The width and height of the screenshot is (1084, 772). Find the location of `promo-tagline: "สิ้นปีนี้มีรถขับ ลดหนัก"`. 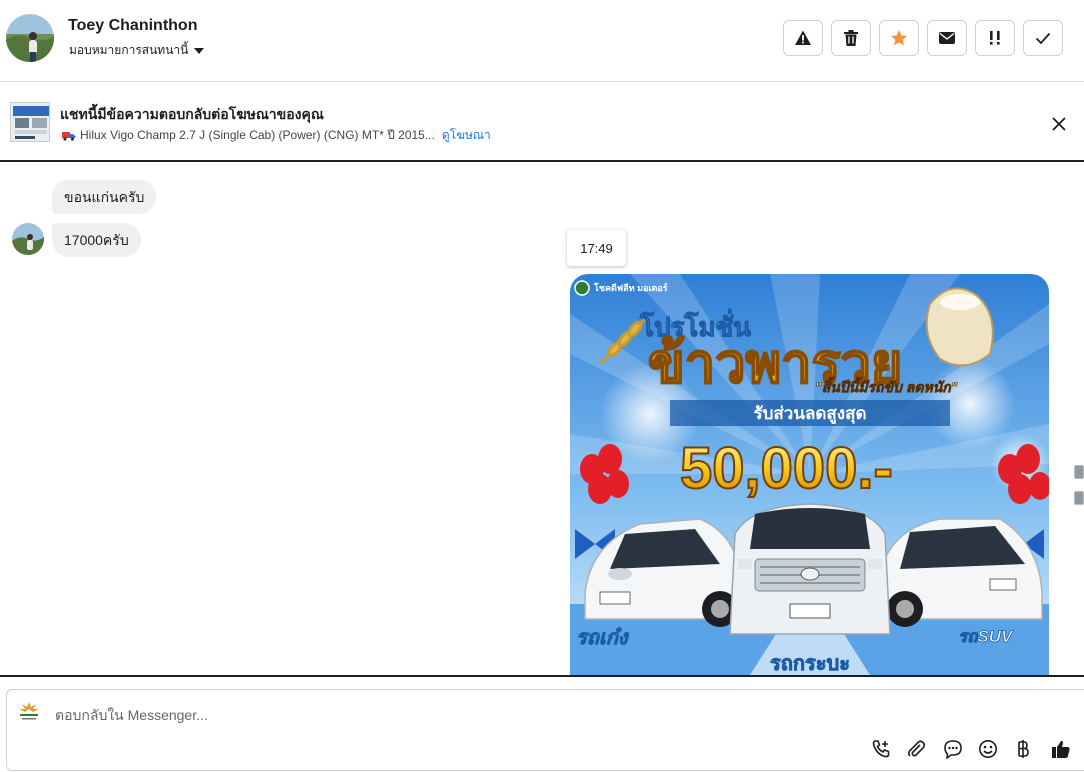

promo-tagline: "สิ้นปีนี้มีรถขับ ลดหนัก" is located at coordinates (886, 385).